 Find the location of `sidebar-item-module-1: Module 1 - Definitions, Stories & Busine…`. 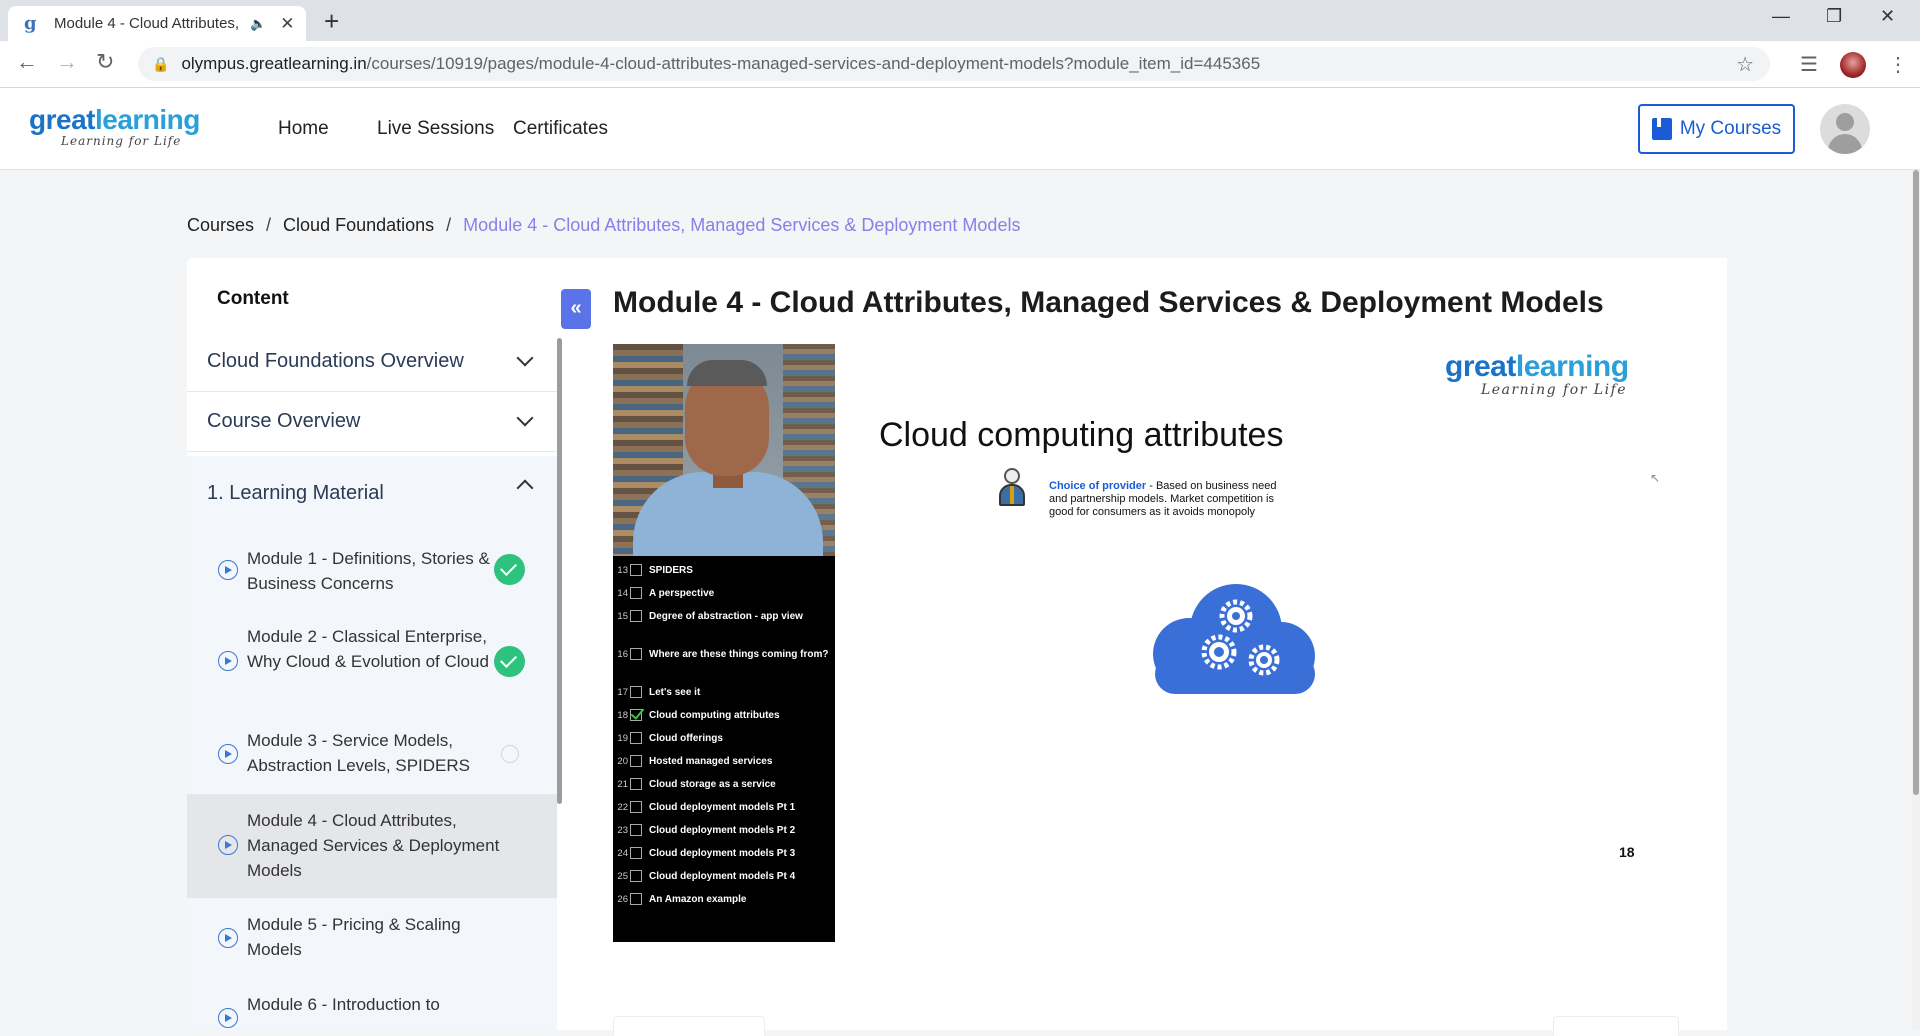

sidebar-item-module-1: Module 1 - Definitions, Stories & Busine… is located at coordinates (372, 570).